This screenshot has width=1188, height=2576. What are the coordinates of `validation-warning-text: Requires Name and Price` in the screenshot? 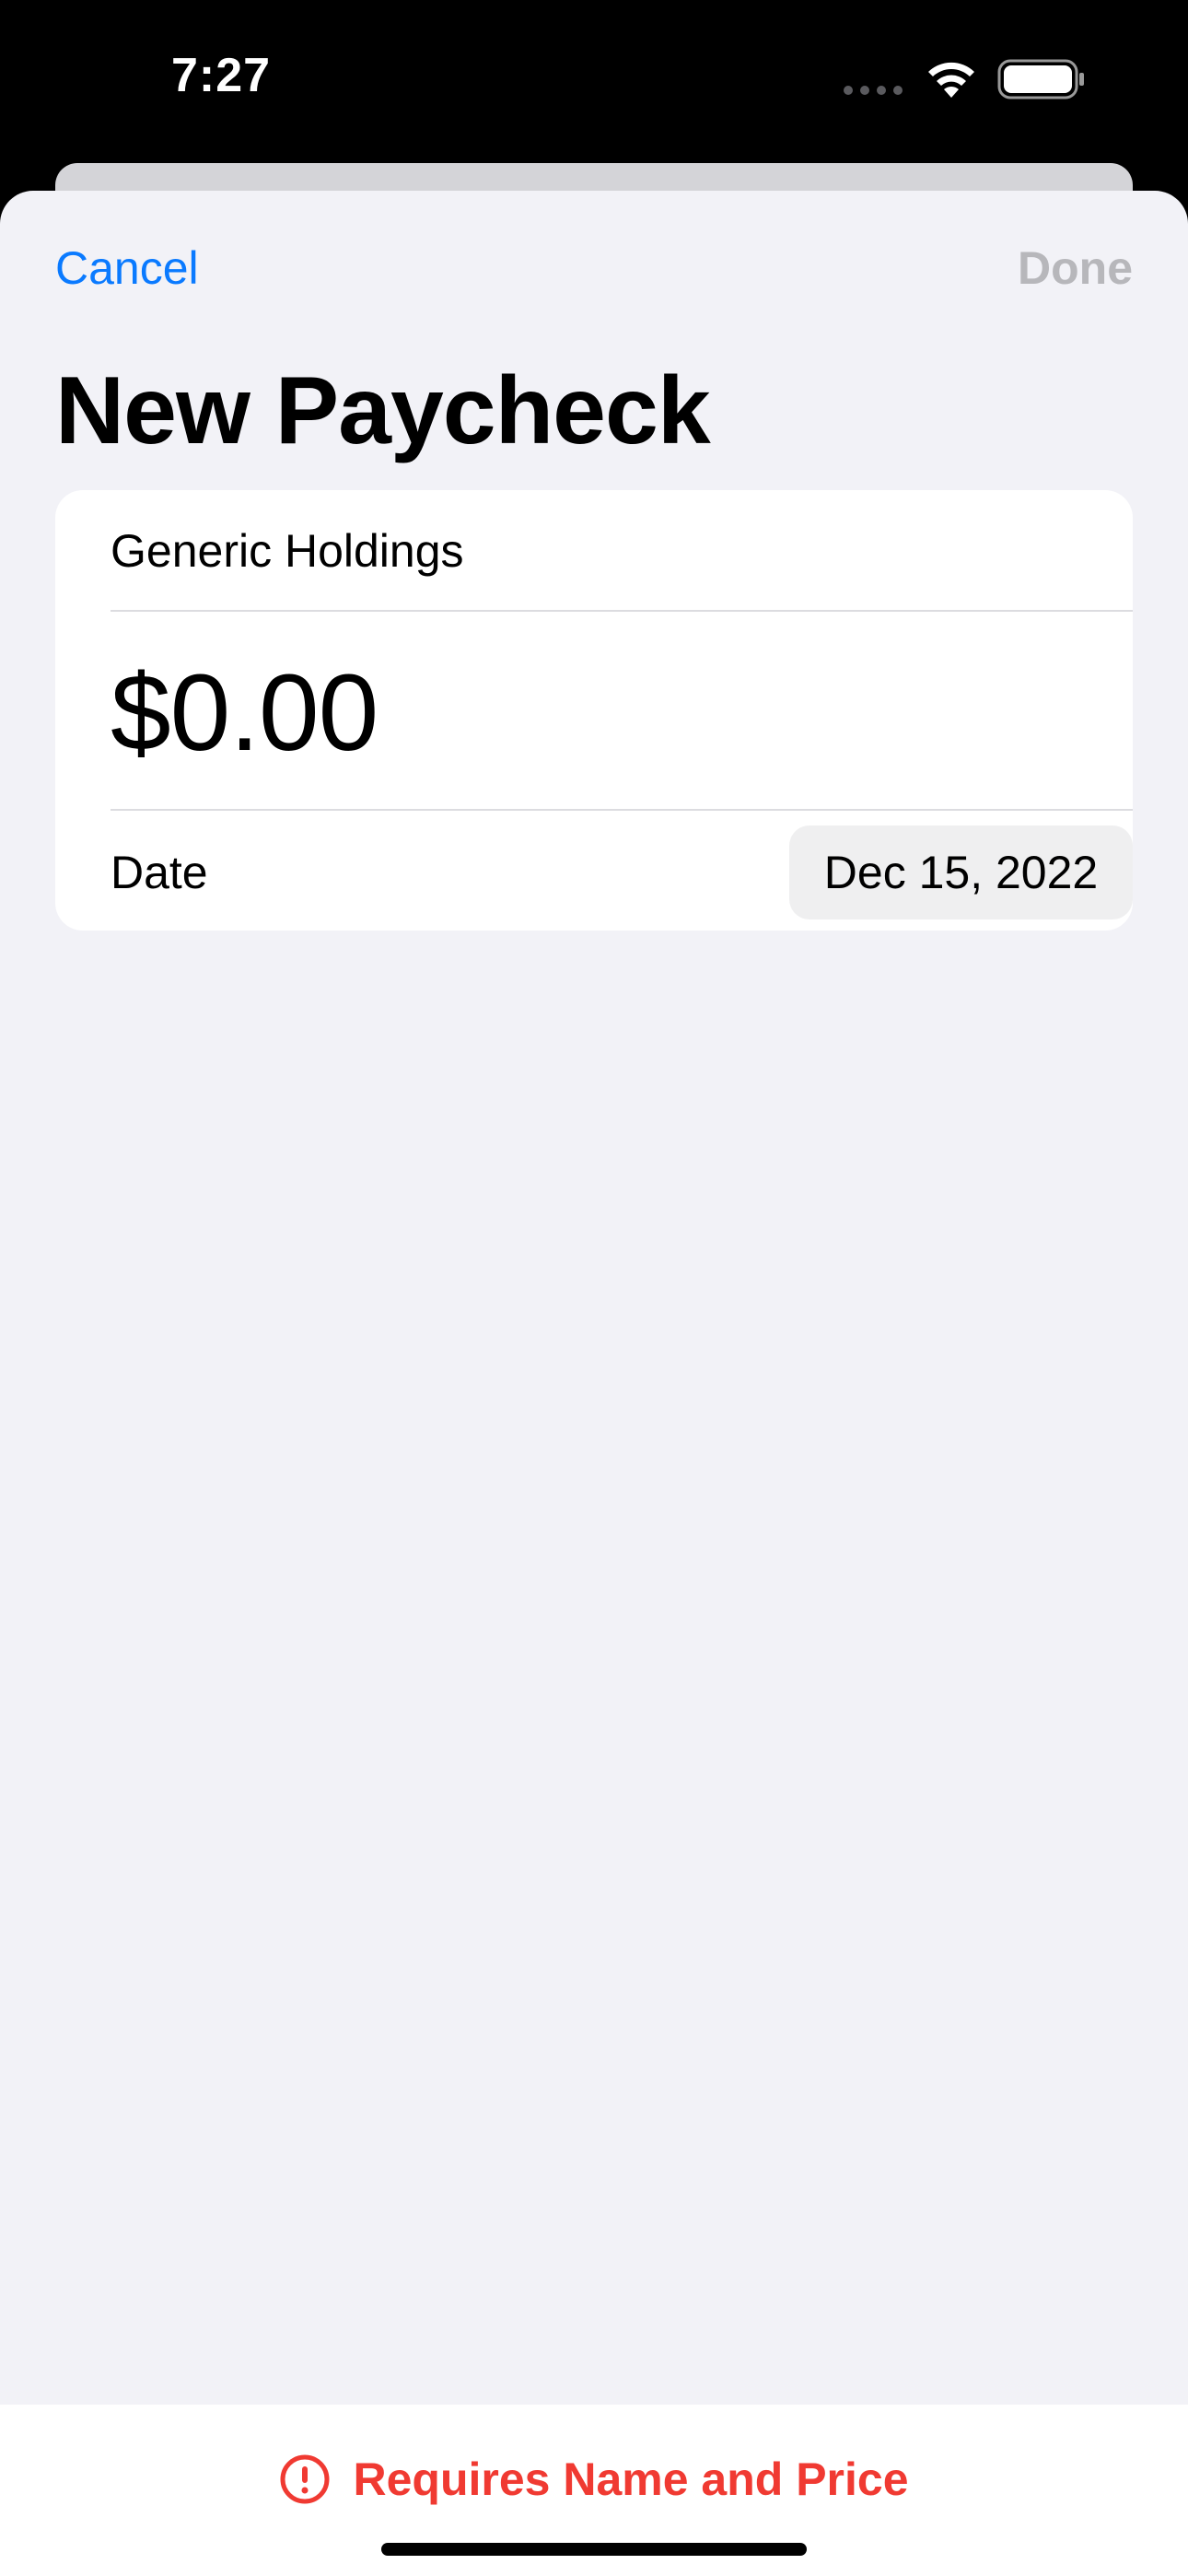 It's located at (631, 2479).